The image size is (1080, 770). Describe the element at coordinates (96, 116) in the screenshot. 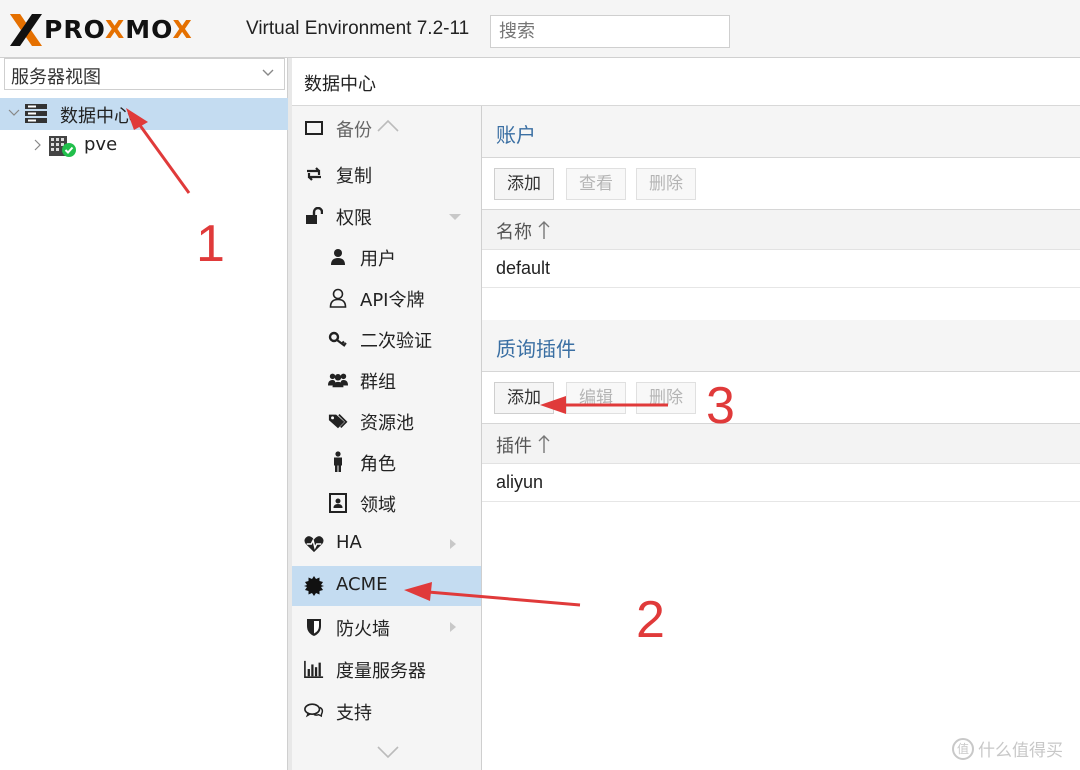

I see `tree-item-label: 数据中心` at that location.